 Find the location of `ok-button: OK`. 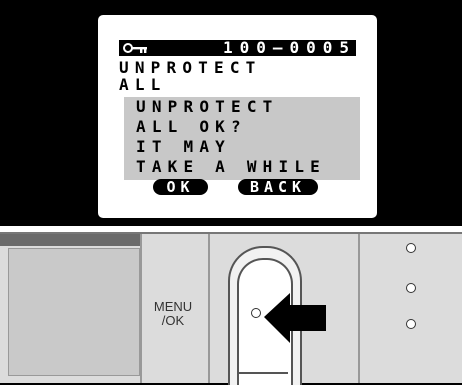

ok-button: OK is located at coordinates (180, 187).